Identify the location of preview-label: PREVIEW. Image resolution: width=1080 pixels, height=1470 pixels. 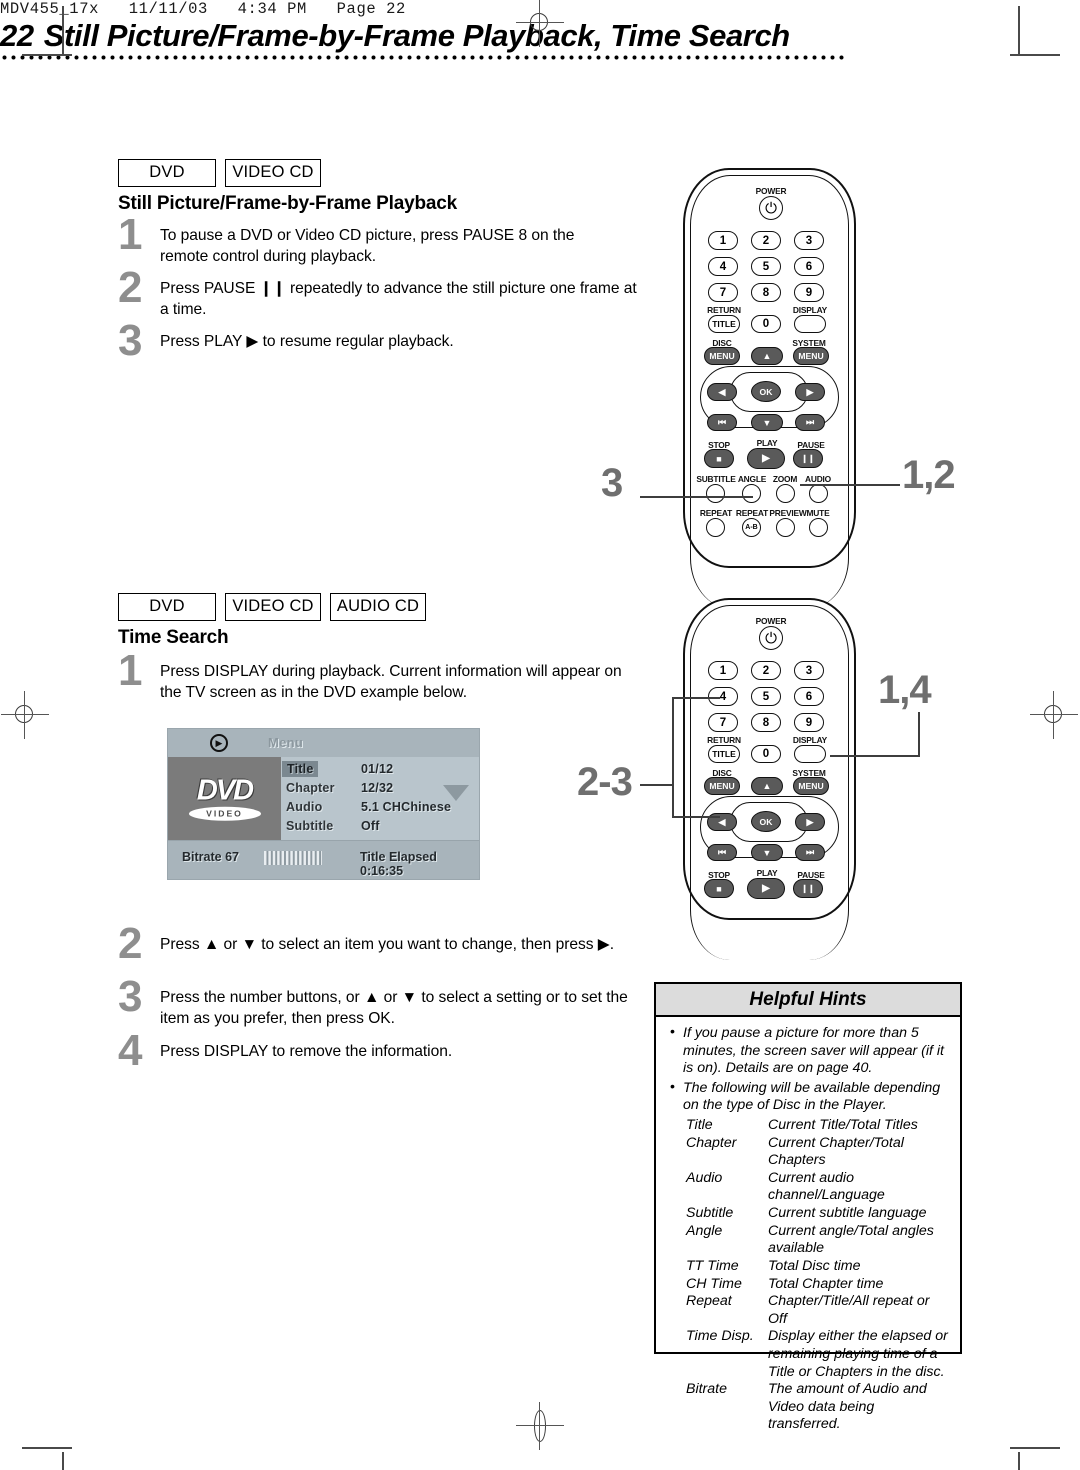
(788, 513).